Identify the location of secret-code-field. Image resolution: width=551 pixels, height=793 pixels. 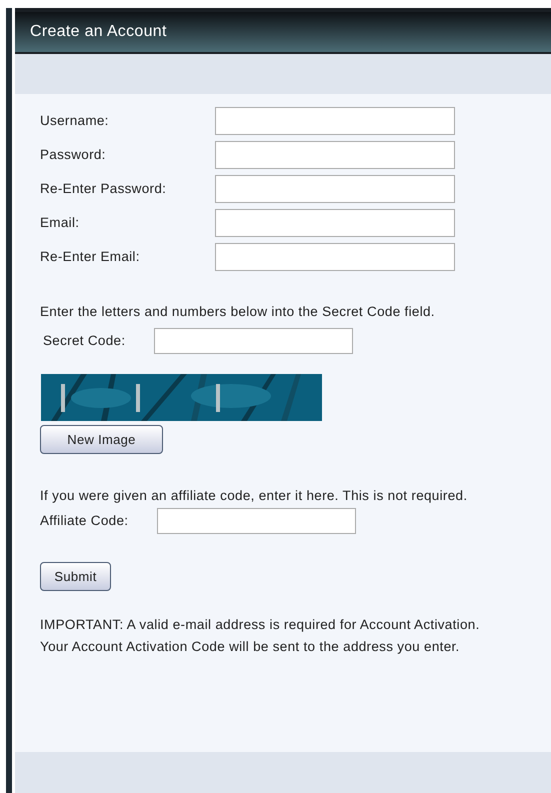
(253, 341).